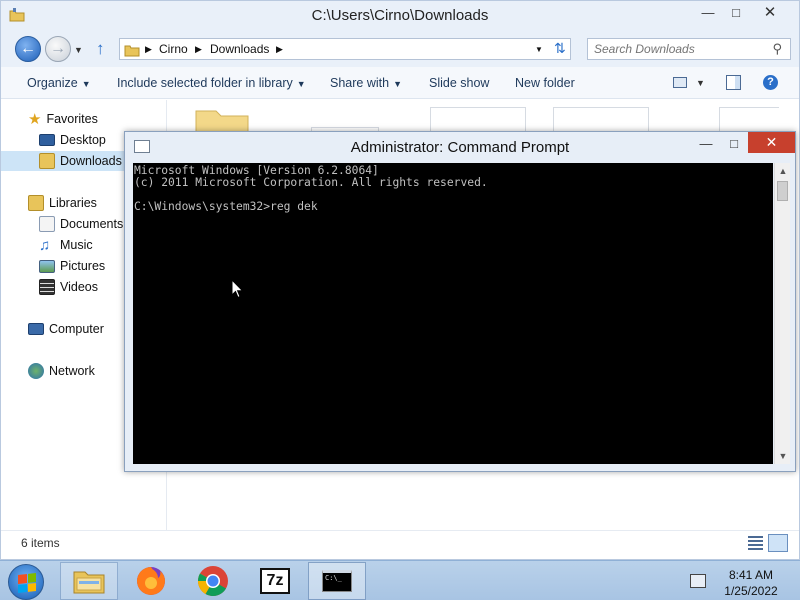 The image size is (800, 600). Describe the element at coordinates (72, 371) in the screenshot. I see `nav-network-label: Network` at that location.